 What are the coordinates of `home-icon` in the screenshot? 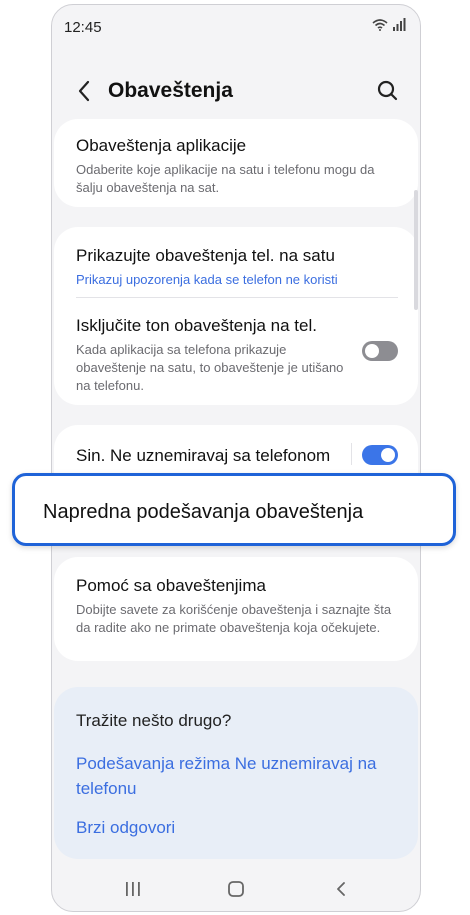 It's located at (236, 889).